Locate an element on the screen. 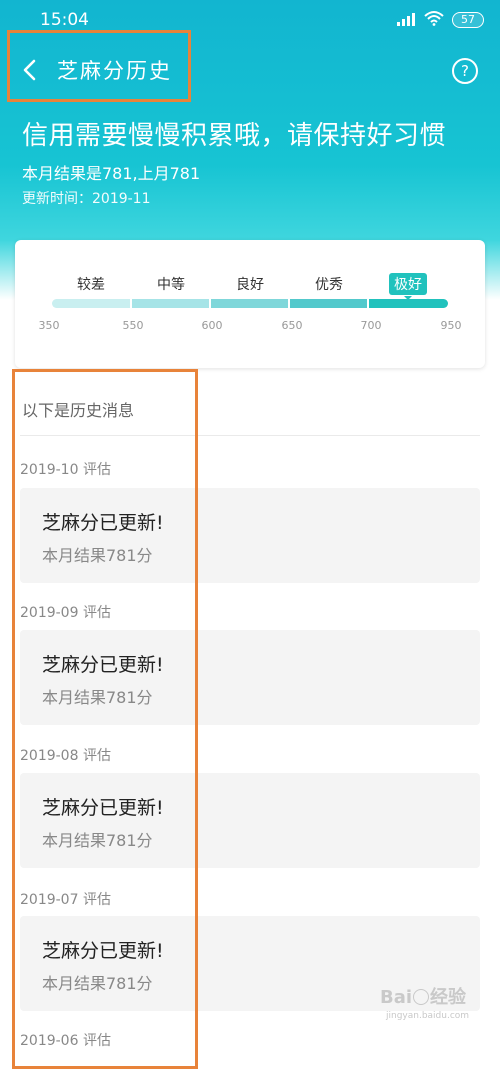 This screenshot has height=1069, width=500. score-scale-card: 较差 中等 良好 优秀 极好 350 550 600 650 700 950 is located at coordinates (250, 304).